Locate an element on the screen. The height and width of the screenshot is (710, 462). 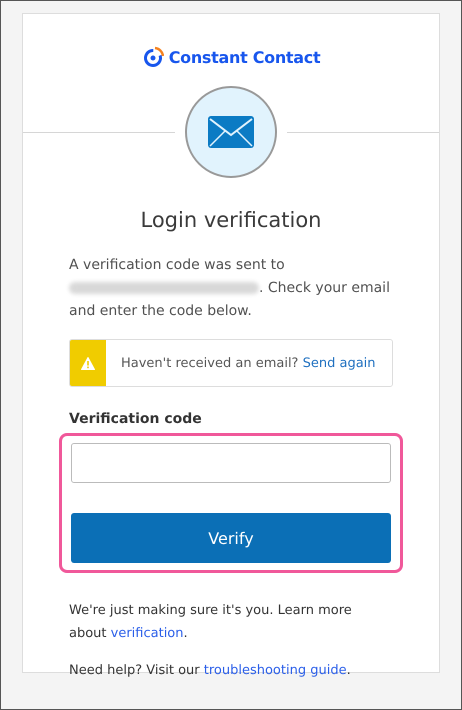
help-text: We're just making sure it's you. Learn more about verification. is located at coordinates (211, 622).